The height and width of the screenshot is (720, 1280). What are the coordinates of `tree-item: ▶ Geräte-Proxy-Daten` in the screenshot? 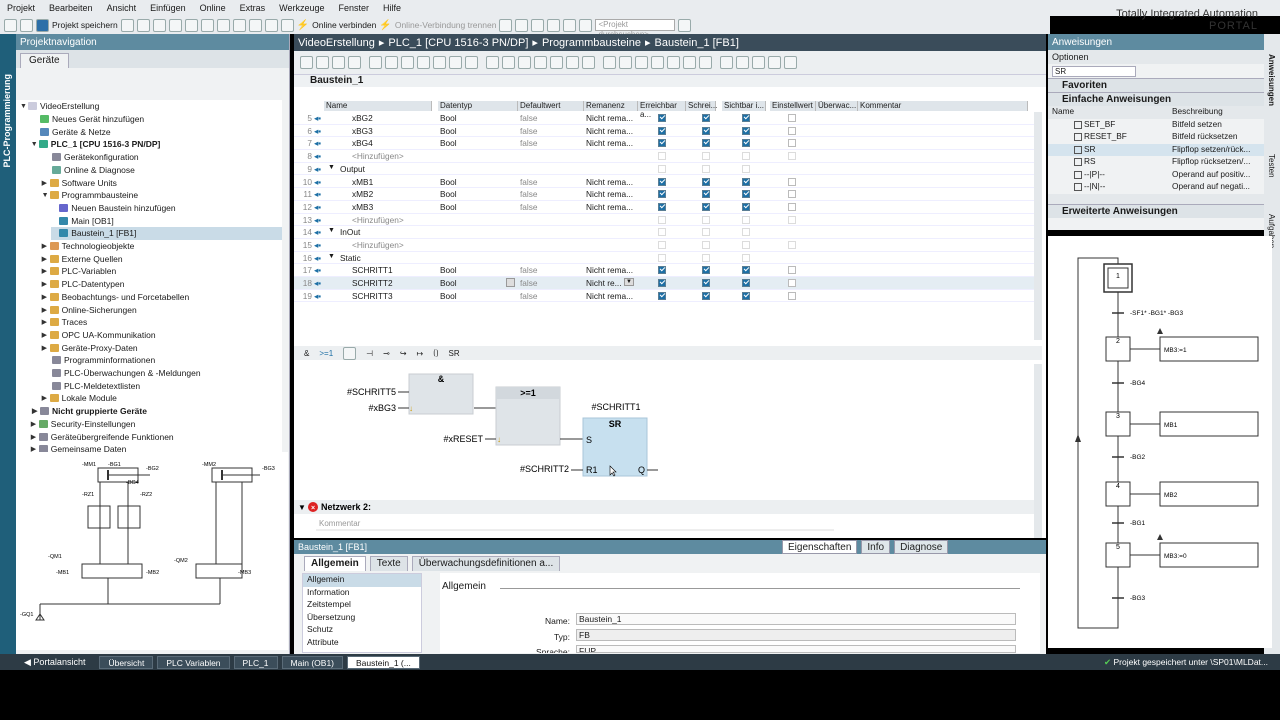 It's located at (90, 347).